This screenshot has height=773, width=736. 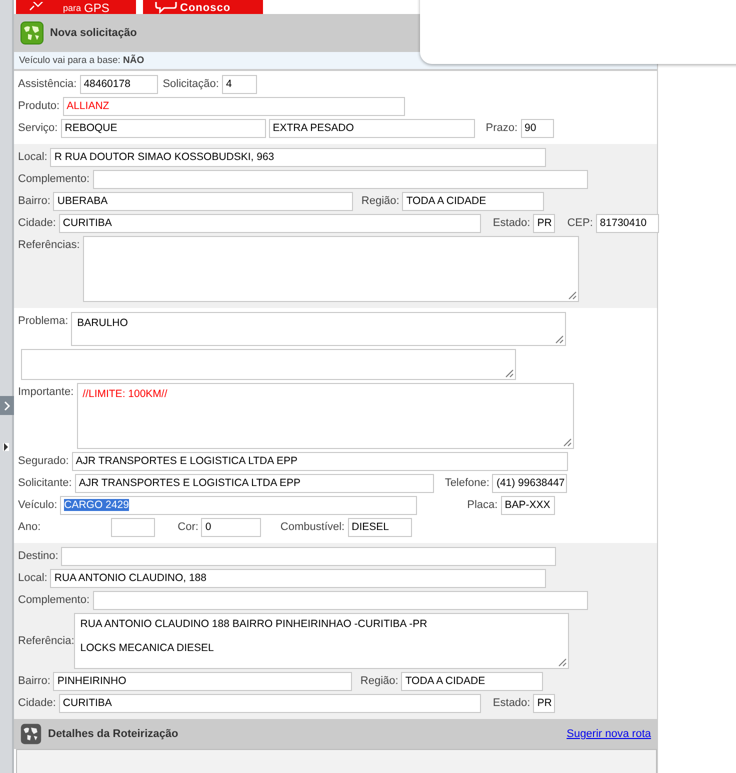 What do you see at coordinates (46, 641) in the screenshot?
I see `field-label: Referência:` at bounding box center [46, 641].